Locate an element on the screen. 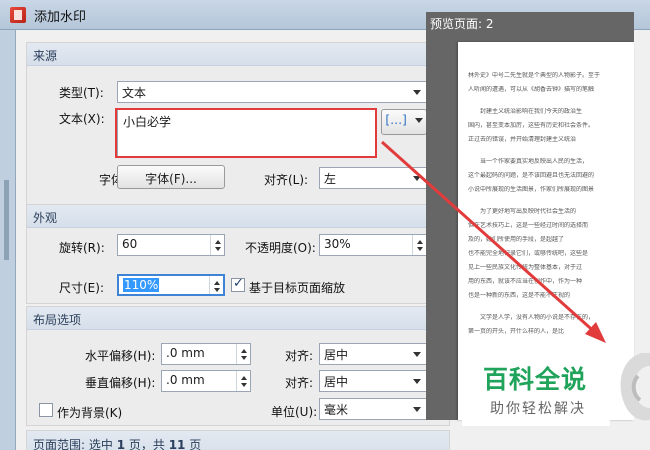 The height and width of the screenshot is (450, 650). appearance-heading: 外观 is located at coordinates (238, 216).